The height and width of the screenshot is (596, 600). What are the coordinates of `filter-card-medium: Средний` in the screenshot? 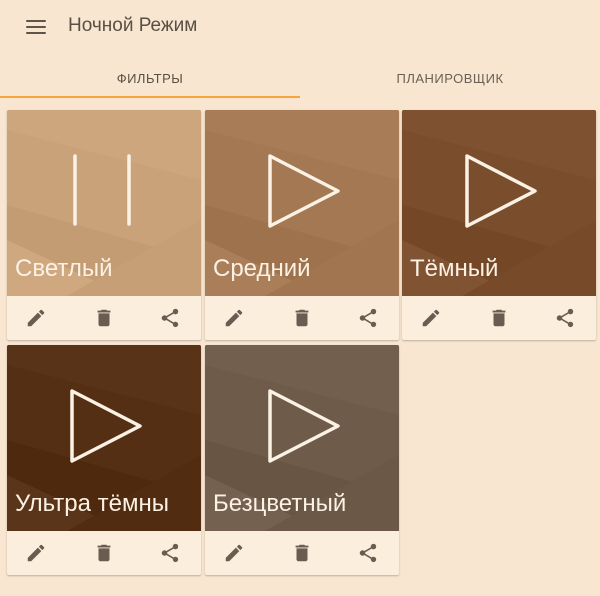 It's located at (302, 225).